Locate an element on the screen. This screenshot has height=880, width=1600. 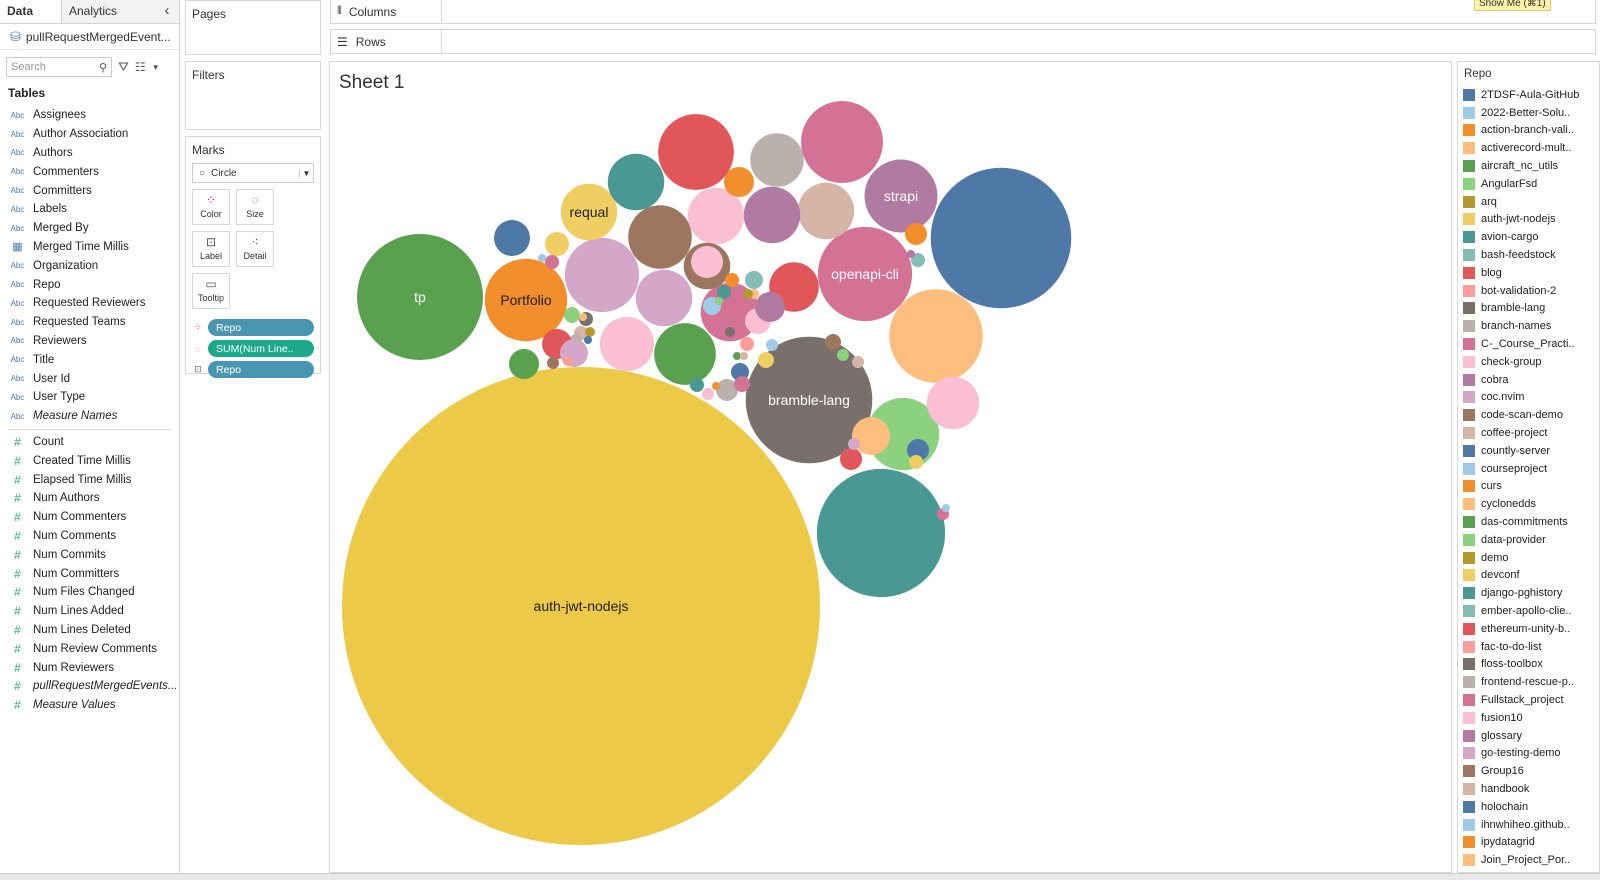
legend-item: cobra is located at coordinates (1528, 380).